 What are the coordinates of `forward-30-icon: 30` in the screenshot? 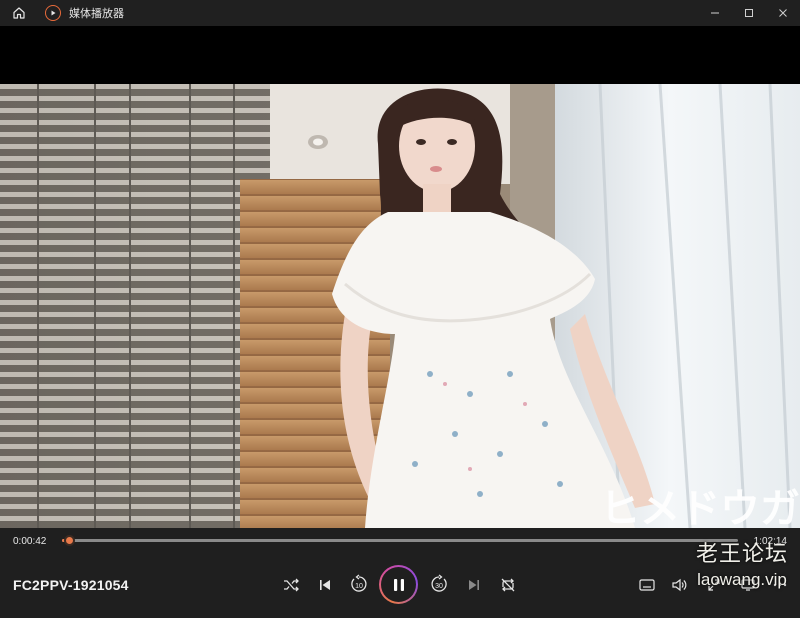 It's located at (439, 583).